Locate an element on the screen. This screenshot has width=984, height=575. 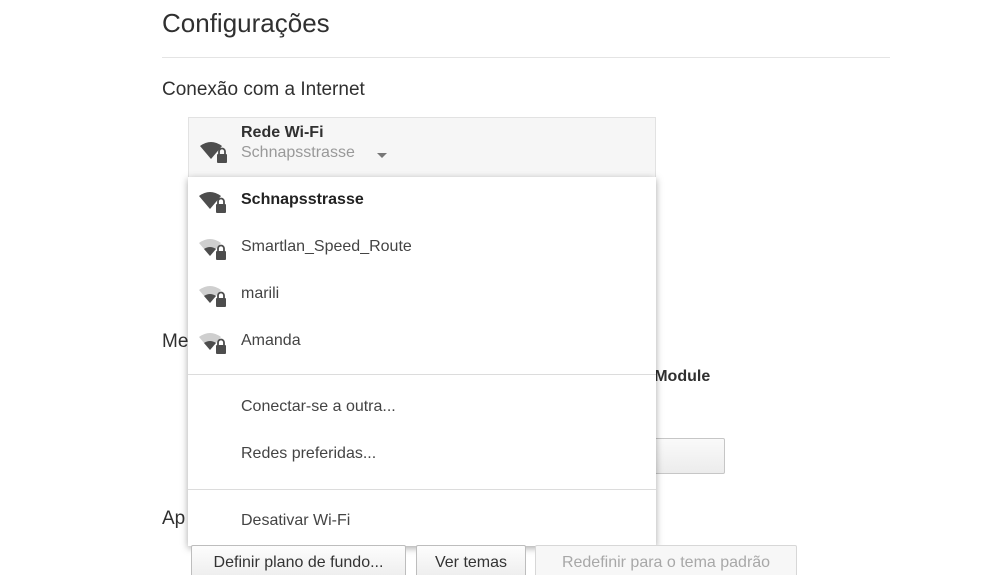
view-themes-button: Ver temas is located at coordinates (471, 560).